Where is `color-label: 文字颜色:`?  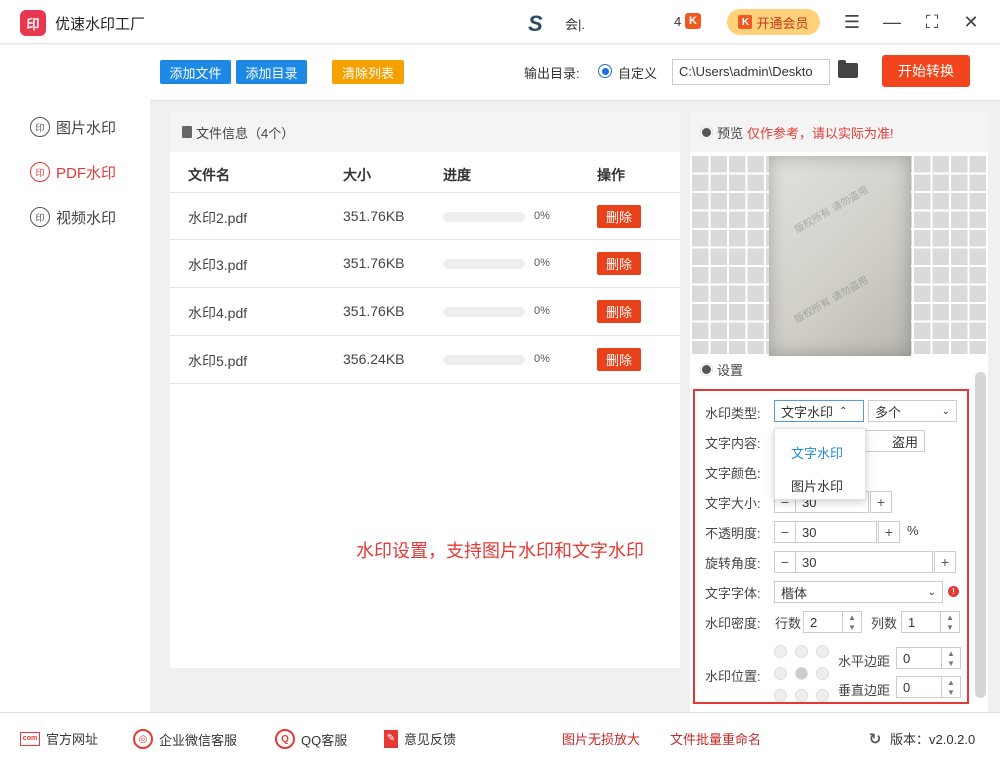
color-label: 文字颜色: is located at coordinates (733, 473).